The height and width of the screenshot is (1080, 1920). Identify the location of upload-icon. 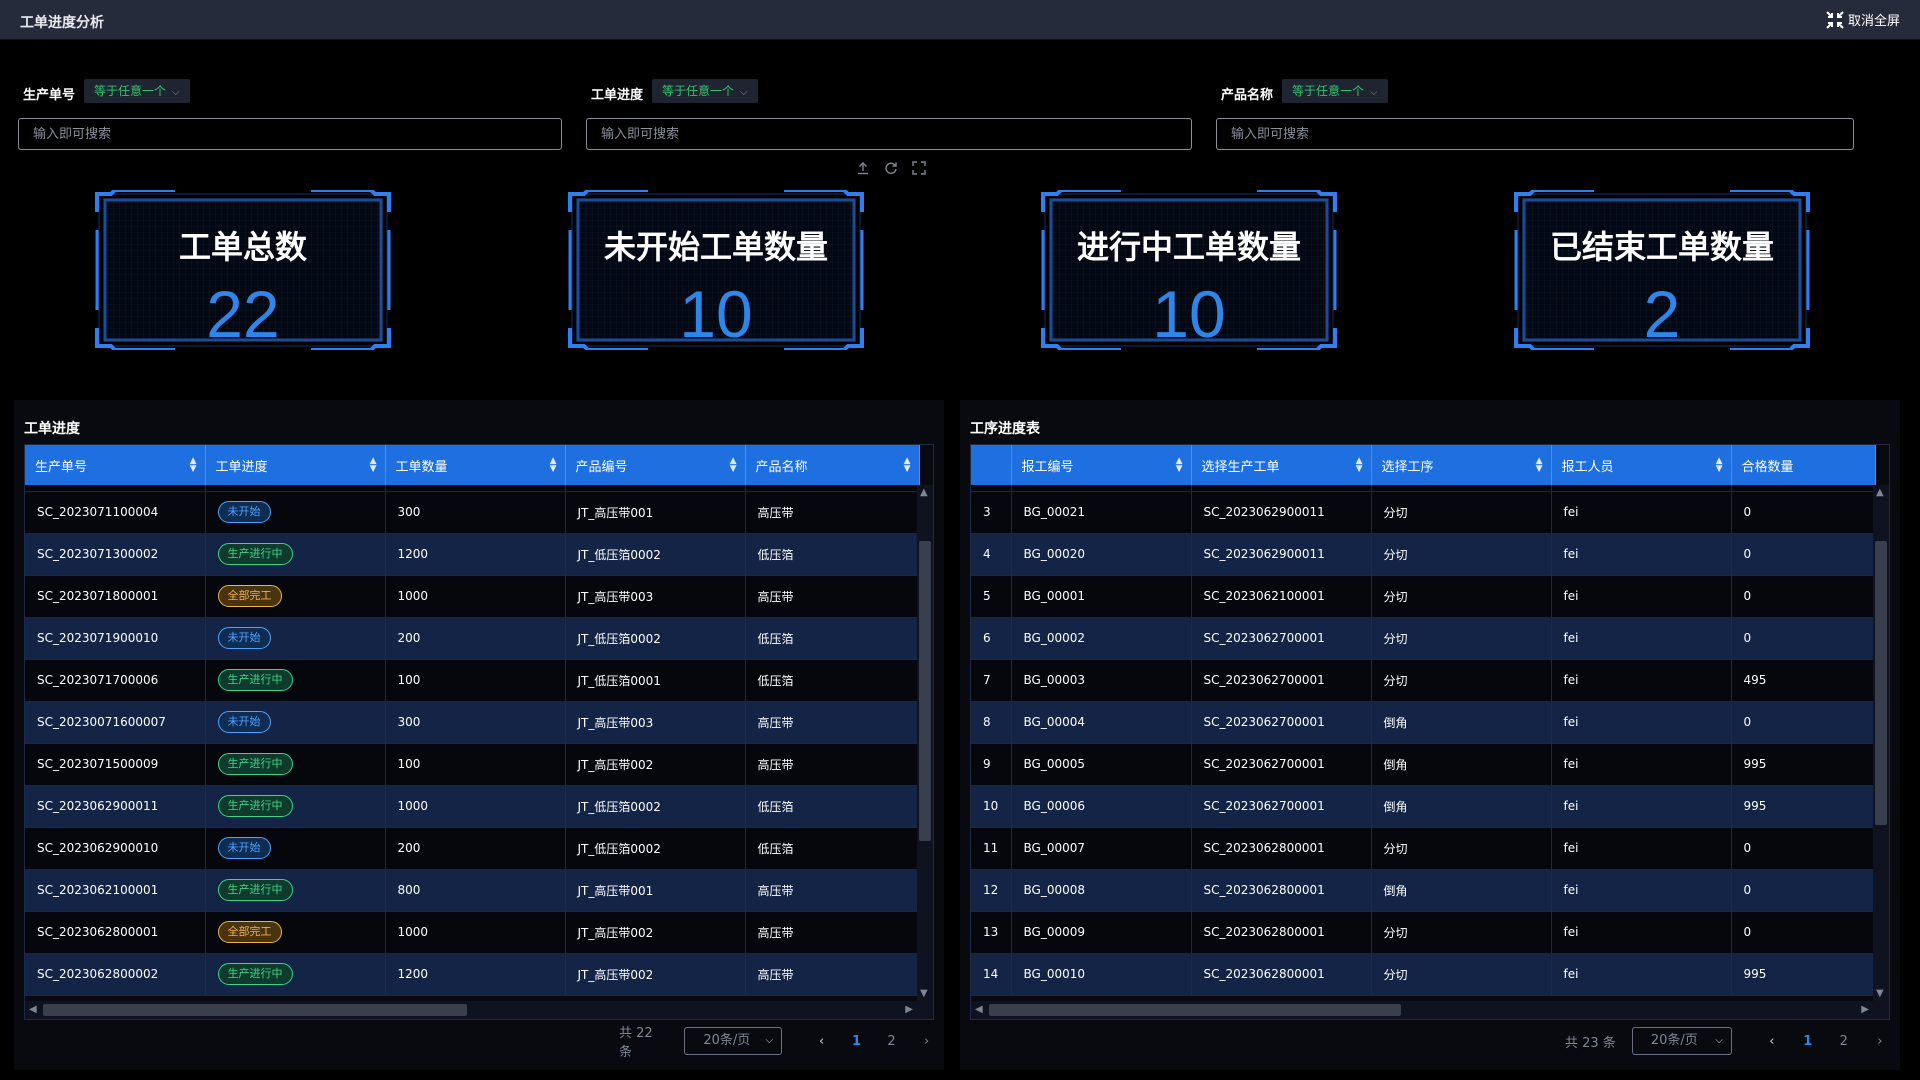
(863, 167).